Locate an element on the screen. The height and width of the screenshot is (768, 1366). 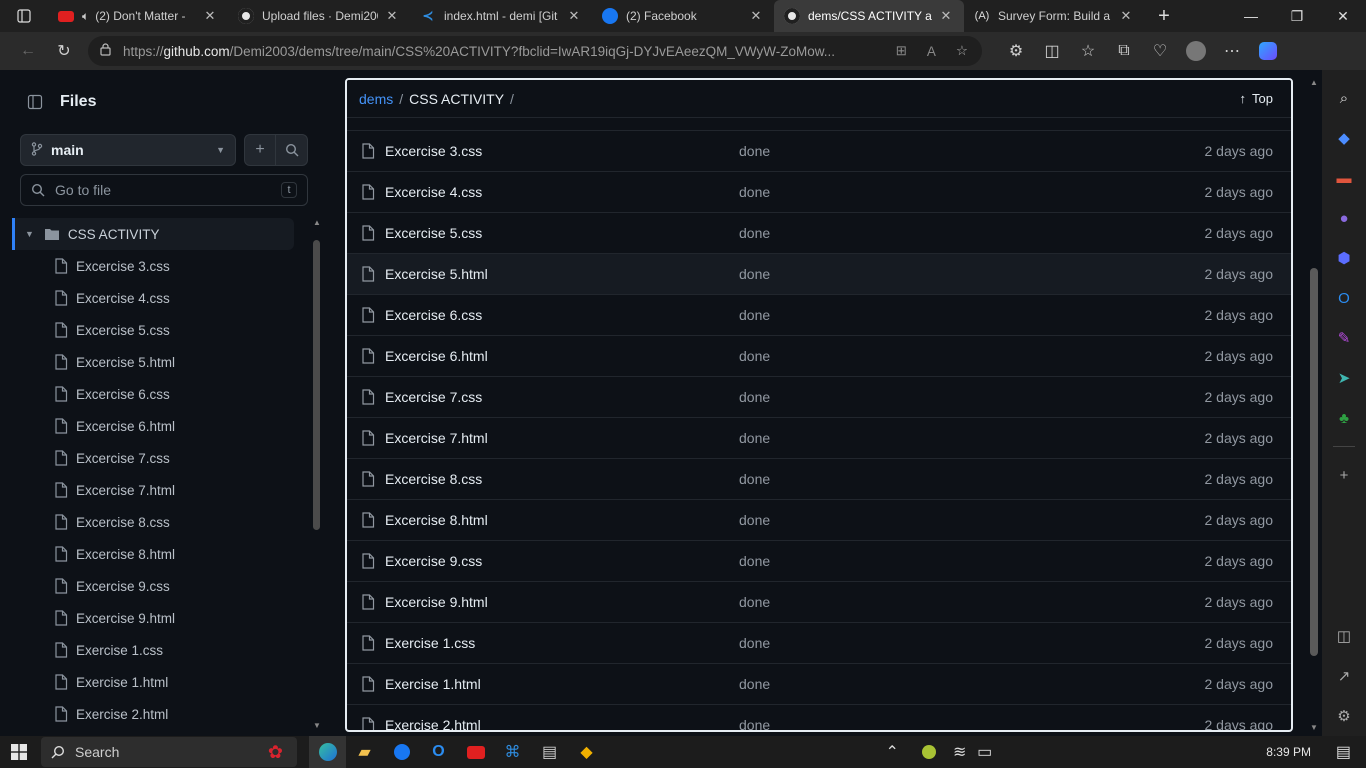
sidebar-layout-icon: ◫ is located at coordinates (1344, 636).